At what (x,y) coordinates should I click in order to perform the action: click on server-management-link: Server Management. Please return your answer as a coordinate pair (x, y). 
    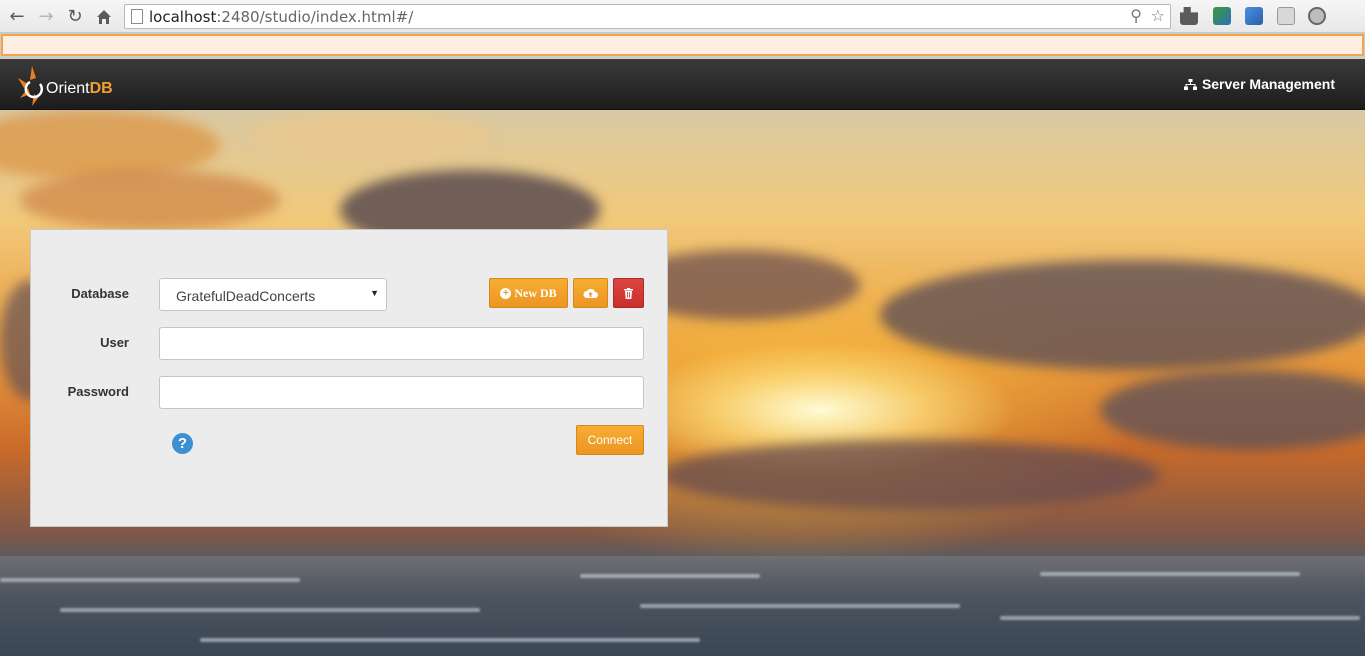
    Looking at the image, I should click on (1259, 84).